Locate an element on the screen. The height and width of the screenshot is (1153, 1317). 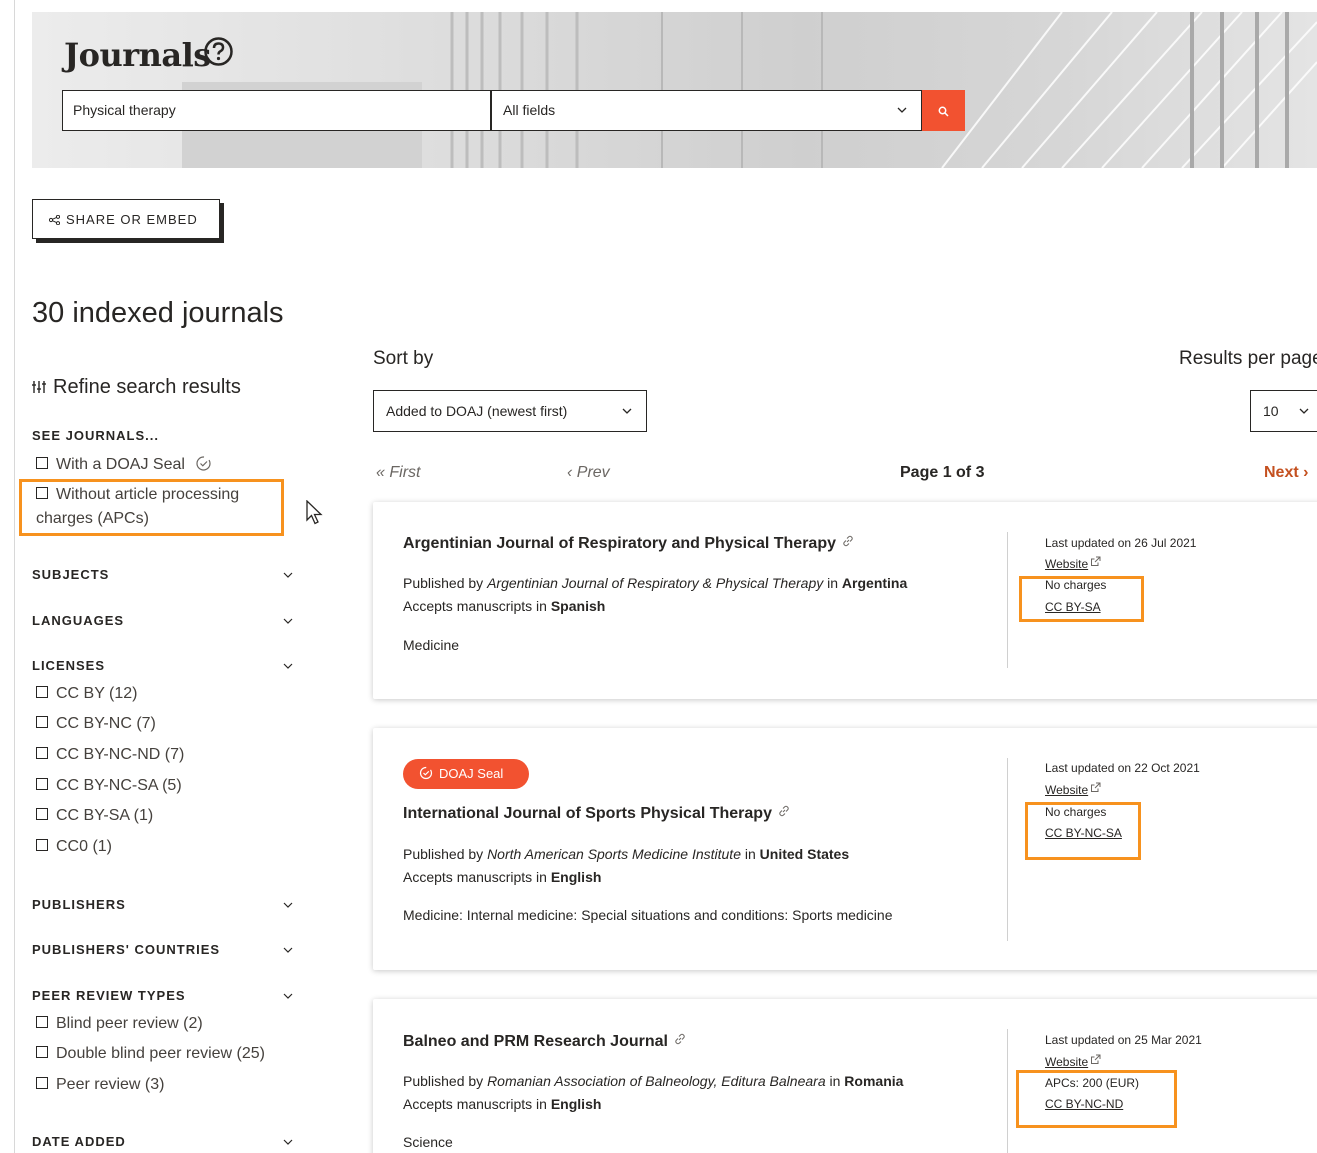
facet-licenses-label: LICENSES is located at coordinates (69, 665).